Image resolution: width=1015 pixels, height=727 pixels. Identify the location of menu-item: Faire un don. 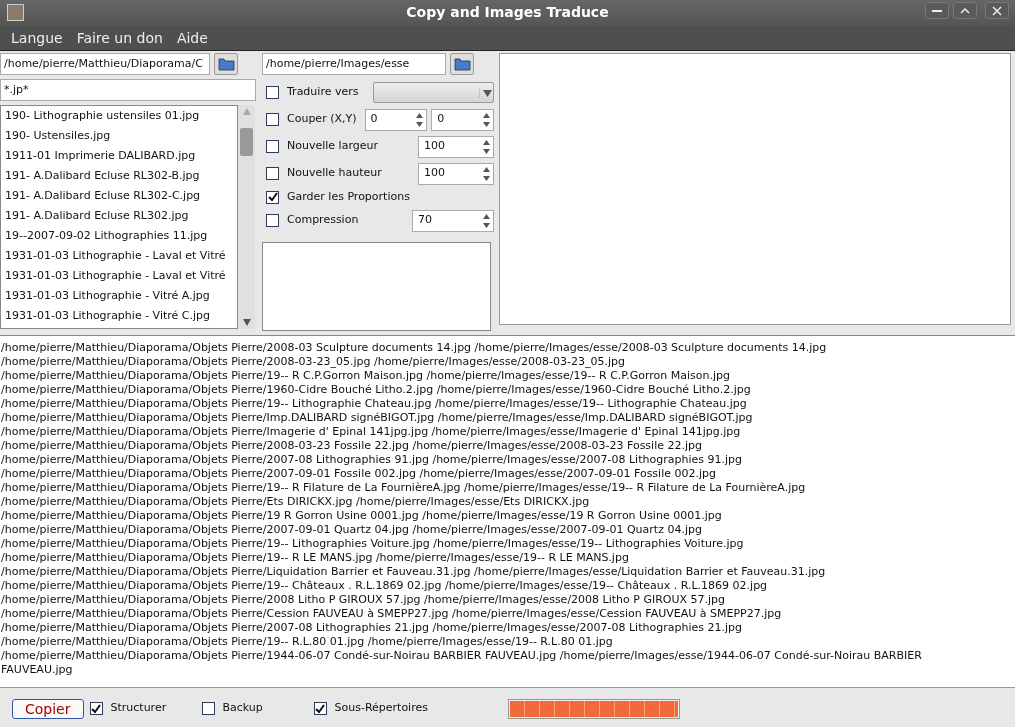
(119, 37).